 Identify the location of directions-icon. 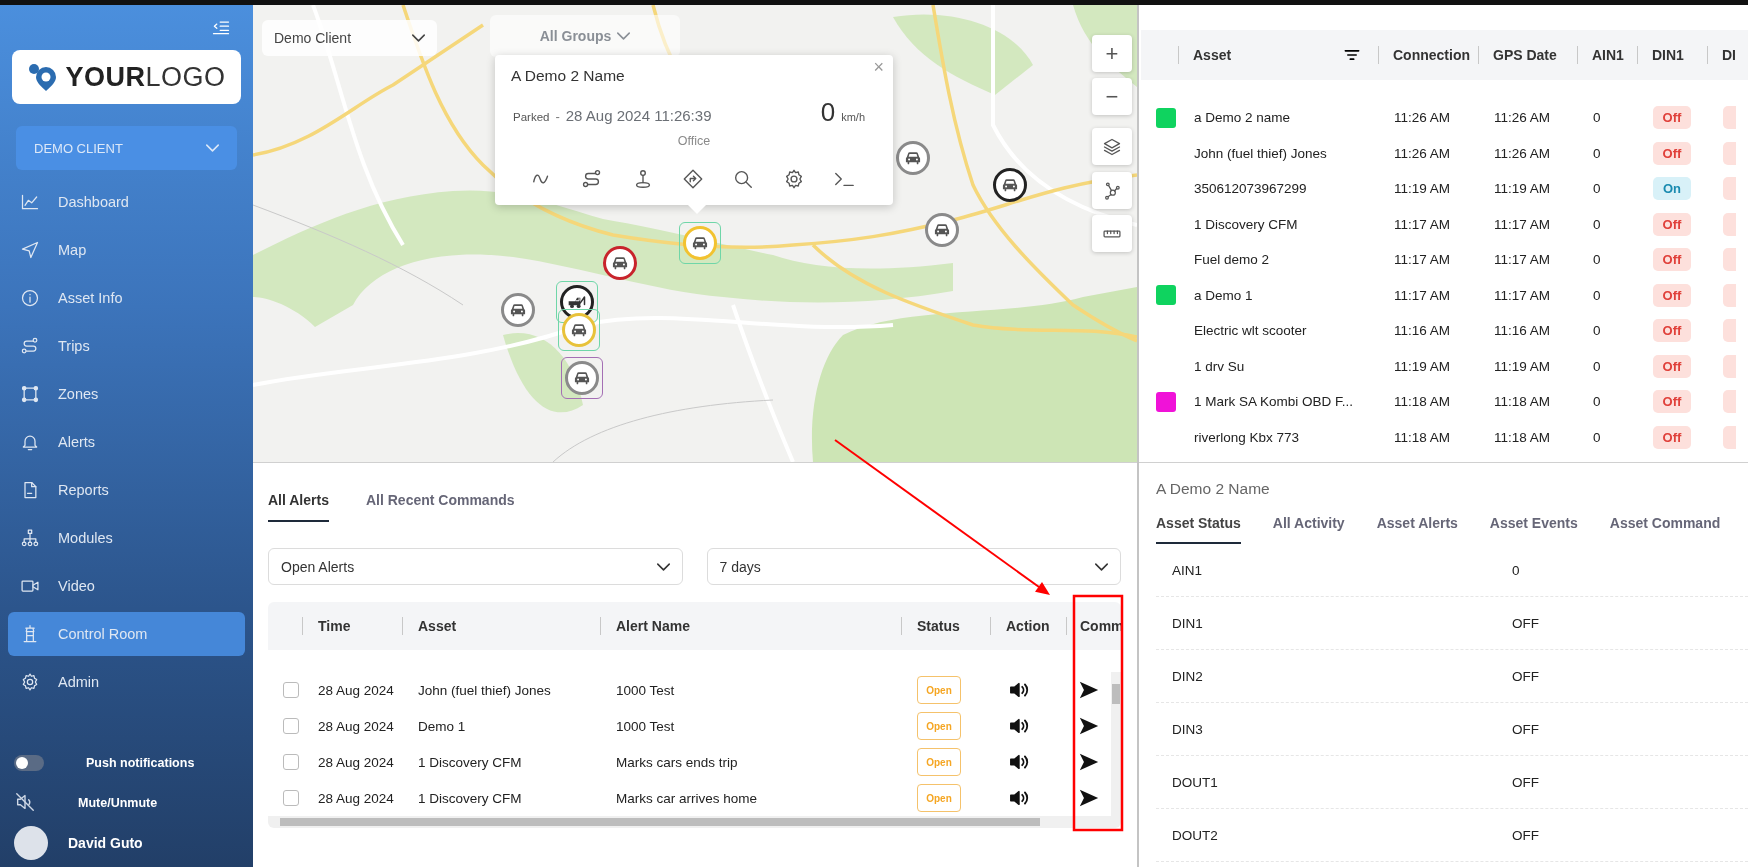
(693, 179).